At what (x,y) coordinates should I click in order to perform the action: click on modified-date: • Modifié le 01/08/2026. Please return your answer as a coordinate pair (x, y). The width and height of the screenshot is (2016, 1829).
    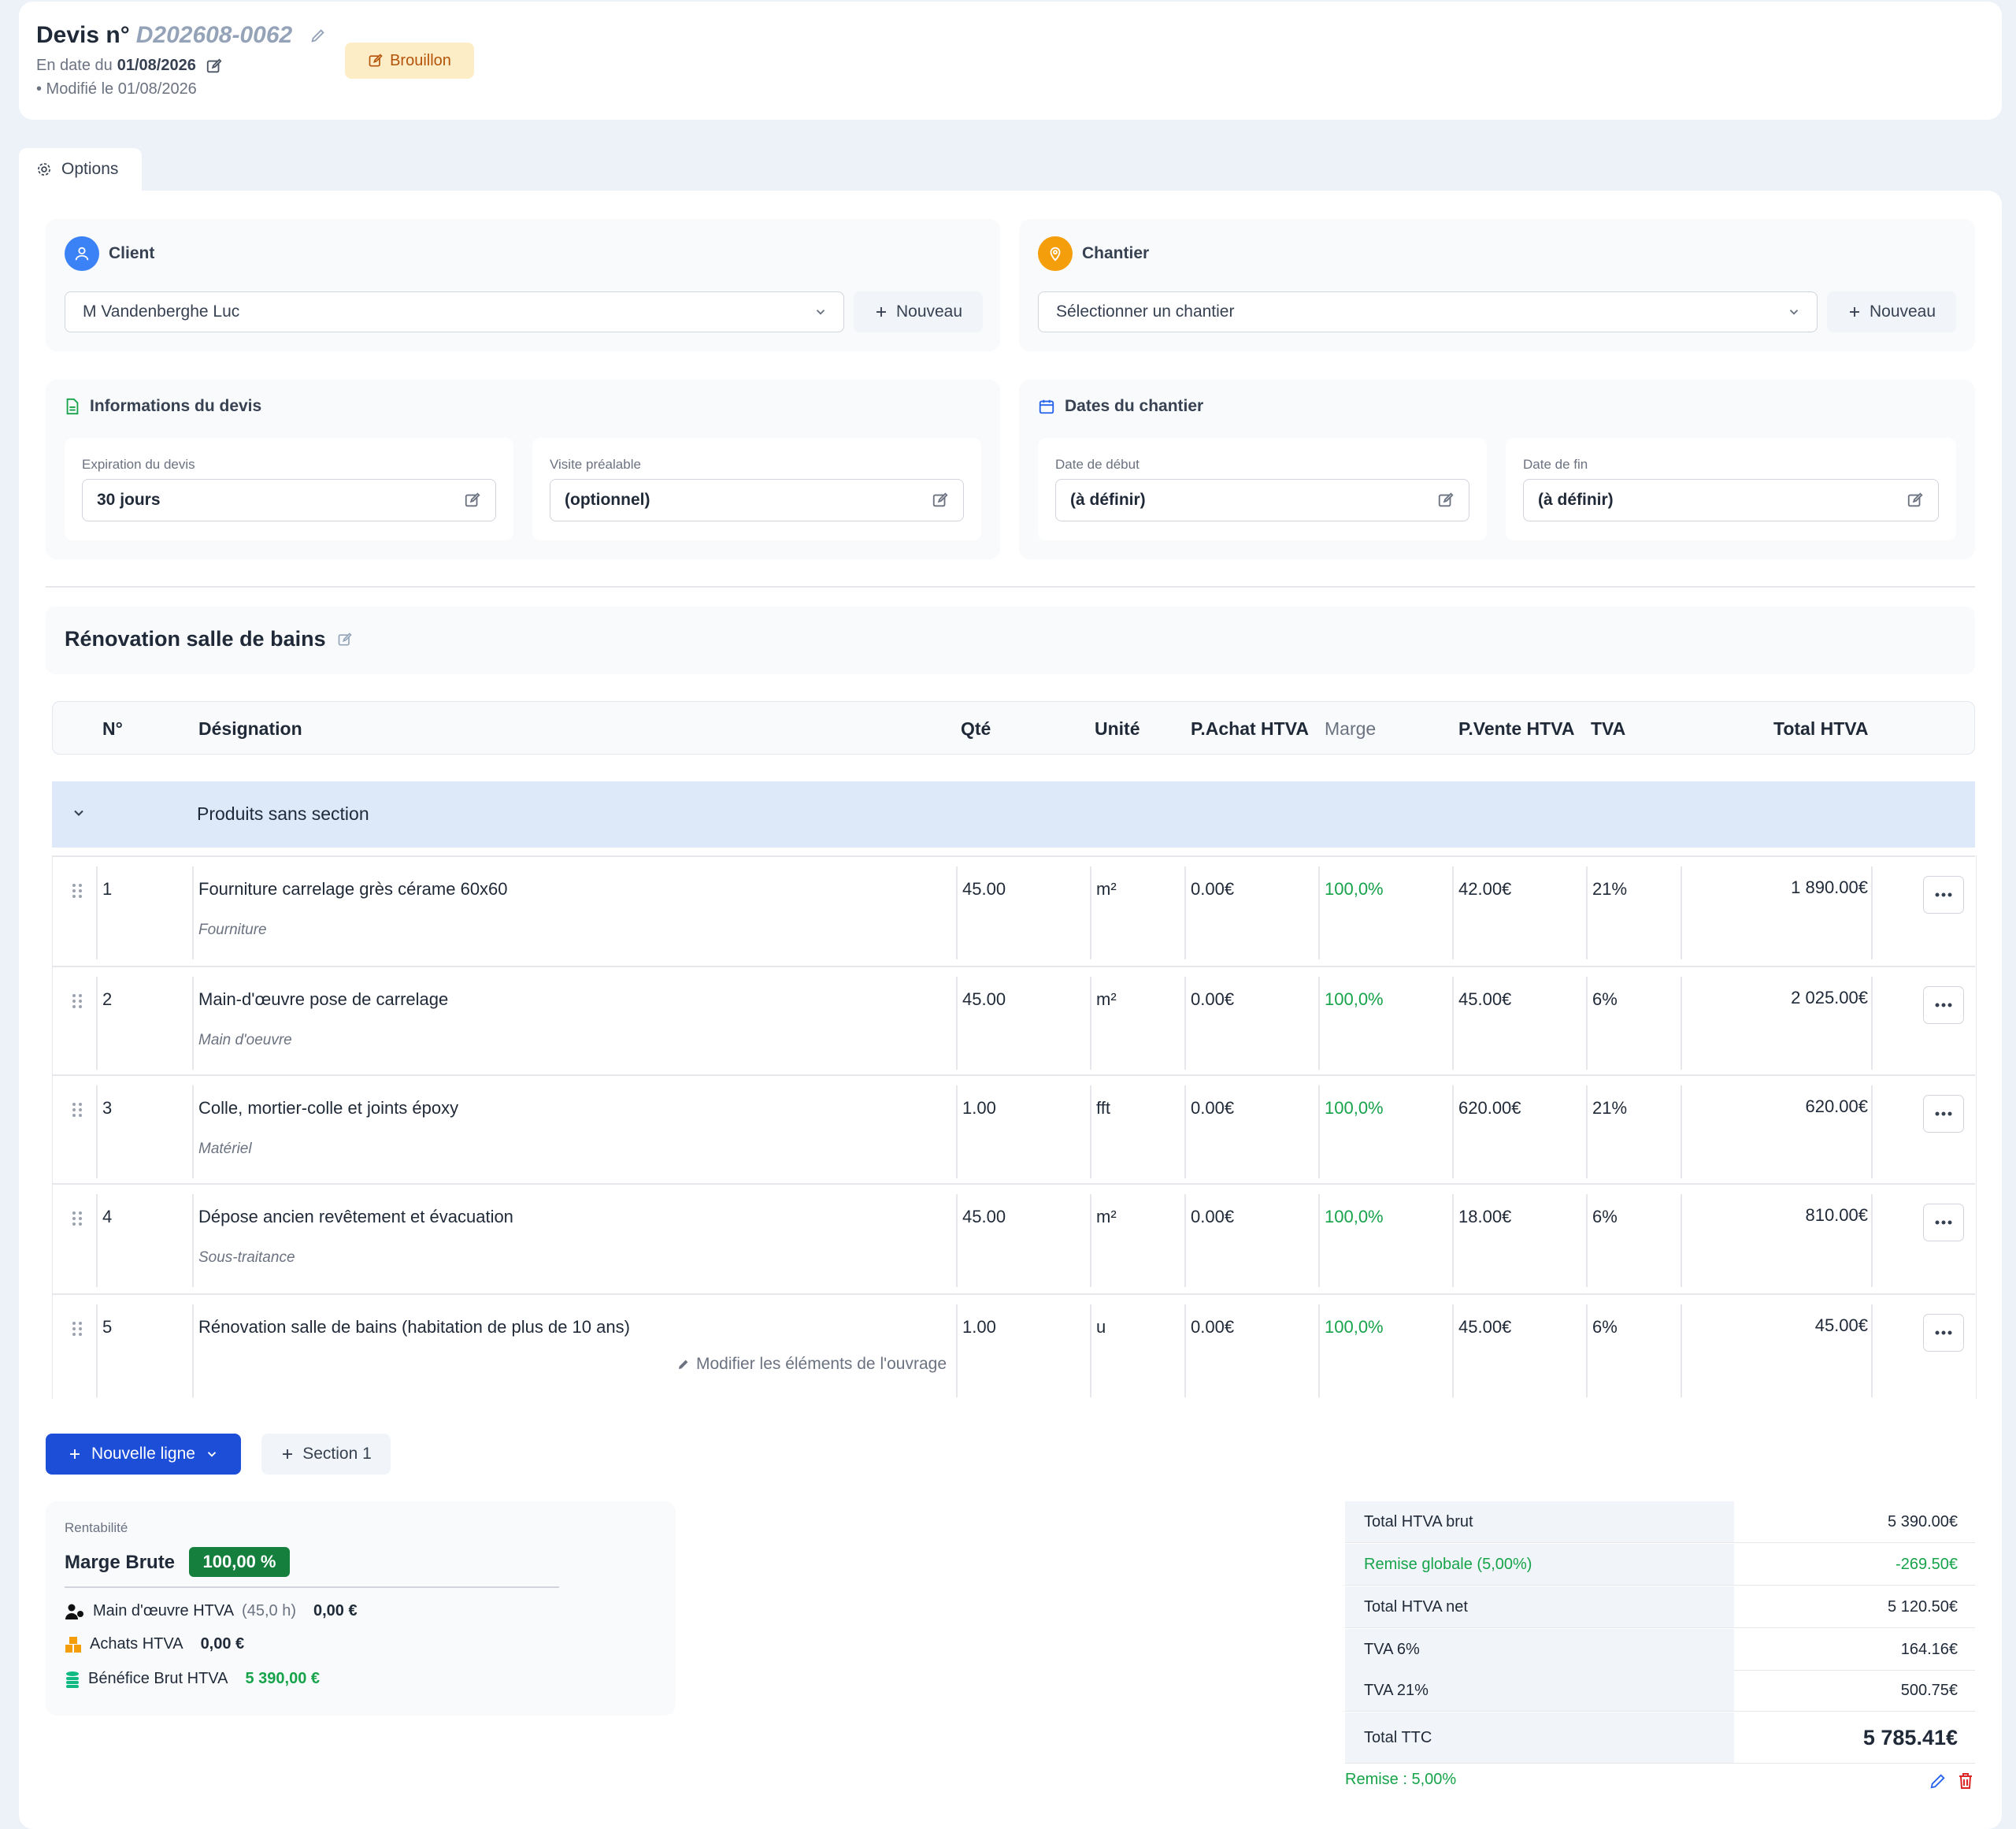
    Looking at the image, I should click on (116, 89).